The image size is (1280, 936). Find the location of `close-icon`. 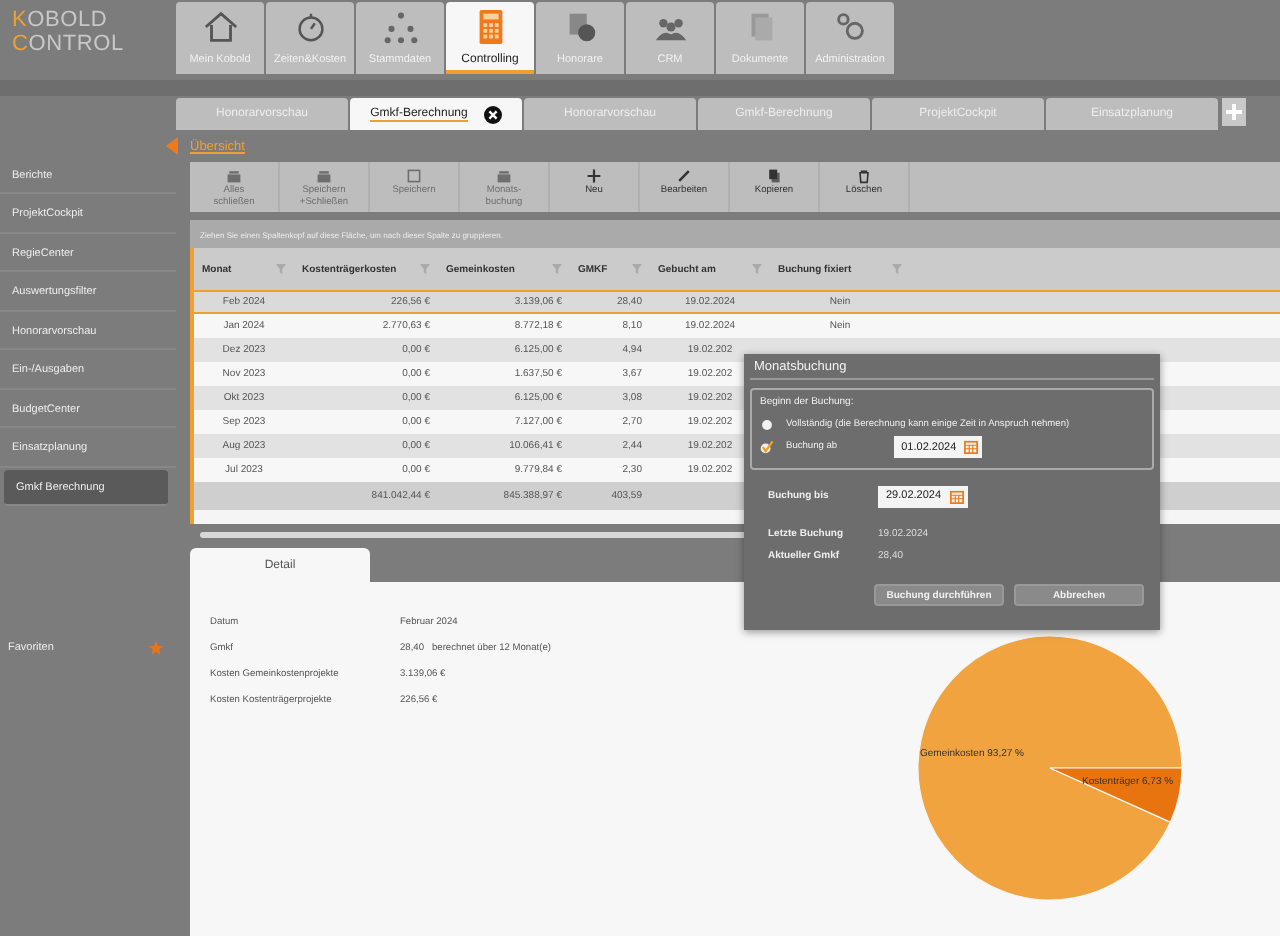

close-icon is located at coordinates (492, 114).